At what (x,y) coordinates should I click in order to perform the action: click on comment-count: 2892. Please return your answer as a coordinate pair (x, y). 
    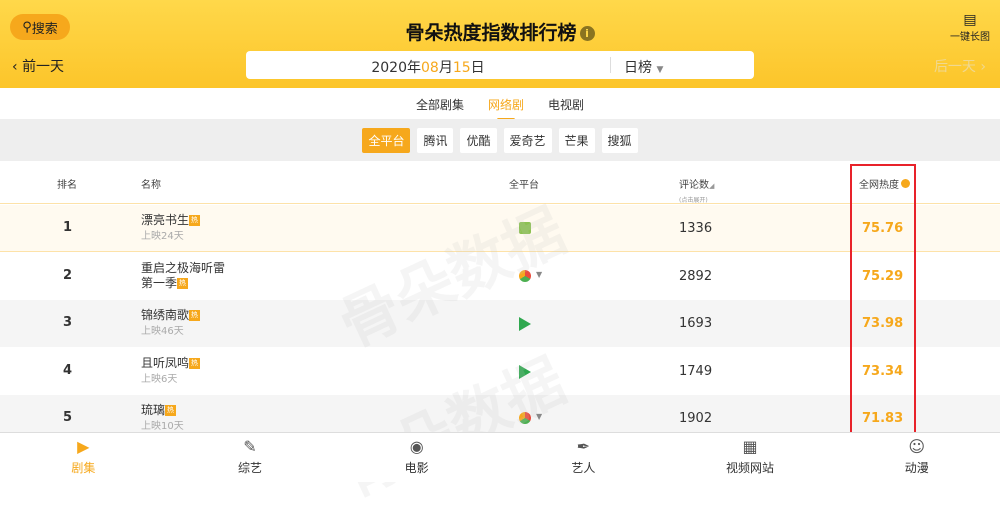
    Looking at the image, I should click on (696, 276).